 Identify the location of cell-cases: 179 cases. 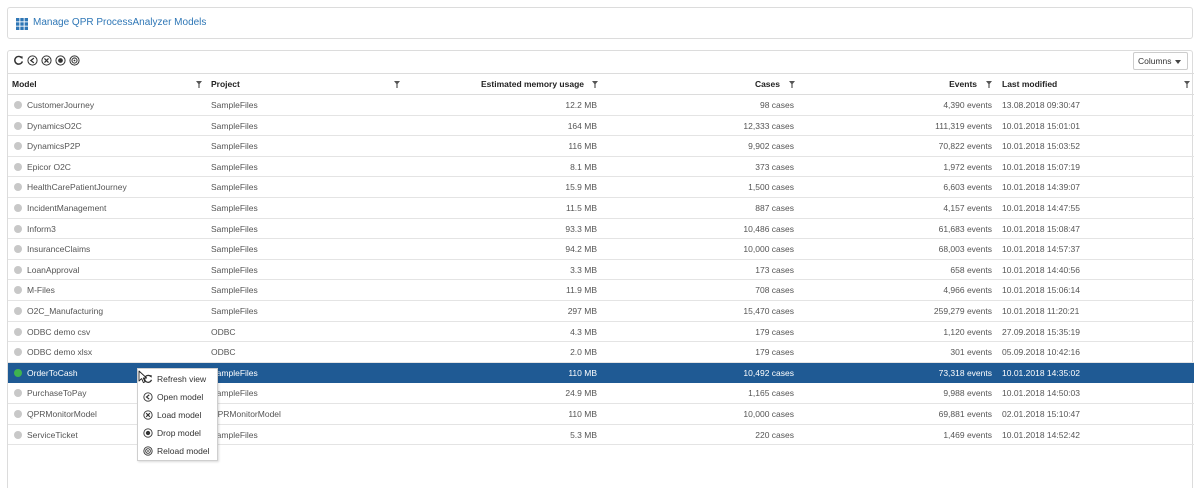
(774, 352).